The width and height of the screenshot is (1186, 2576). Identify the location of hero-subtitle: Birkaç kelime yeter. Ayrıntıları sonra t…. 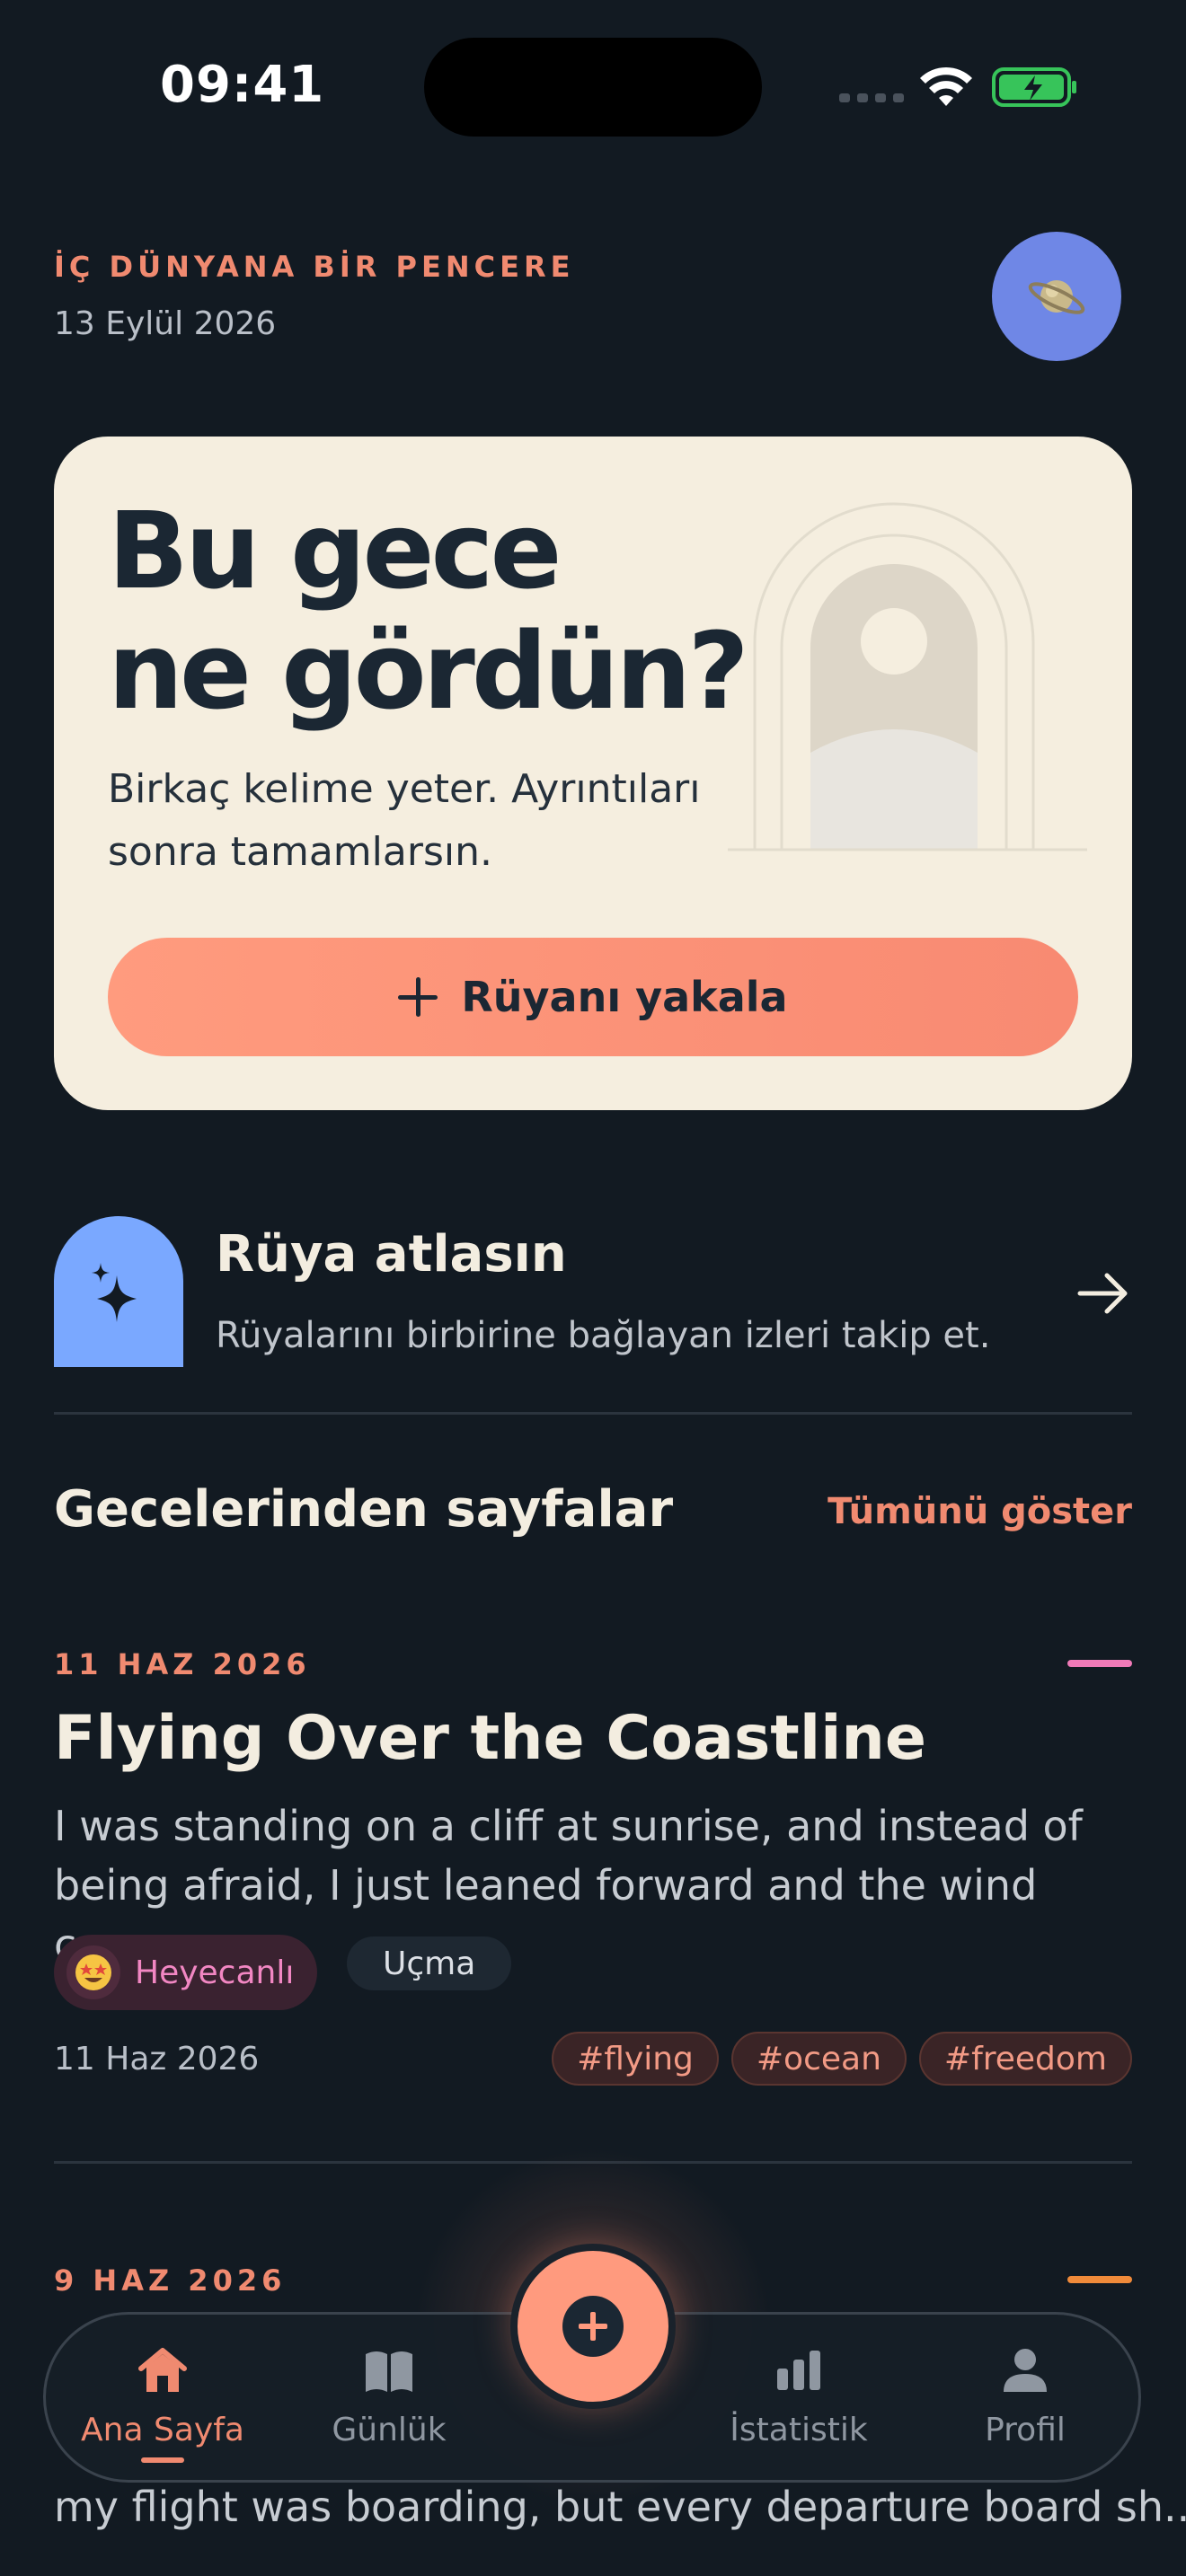
(404, 820).